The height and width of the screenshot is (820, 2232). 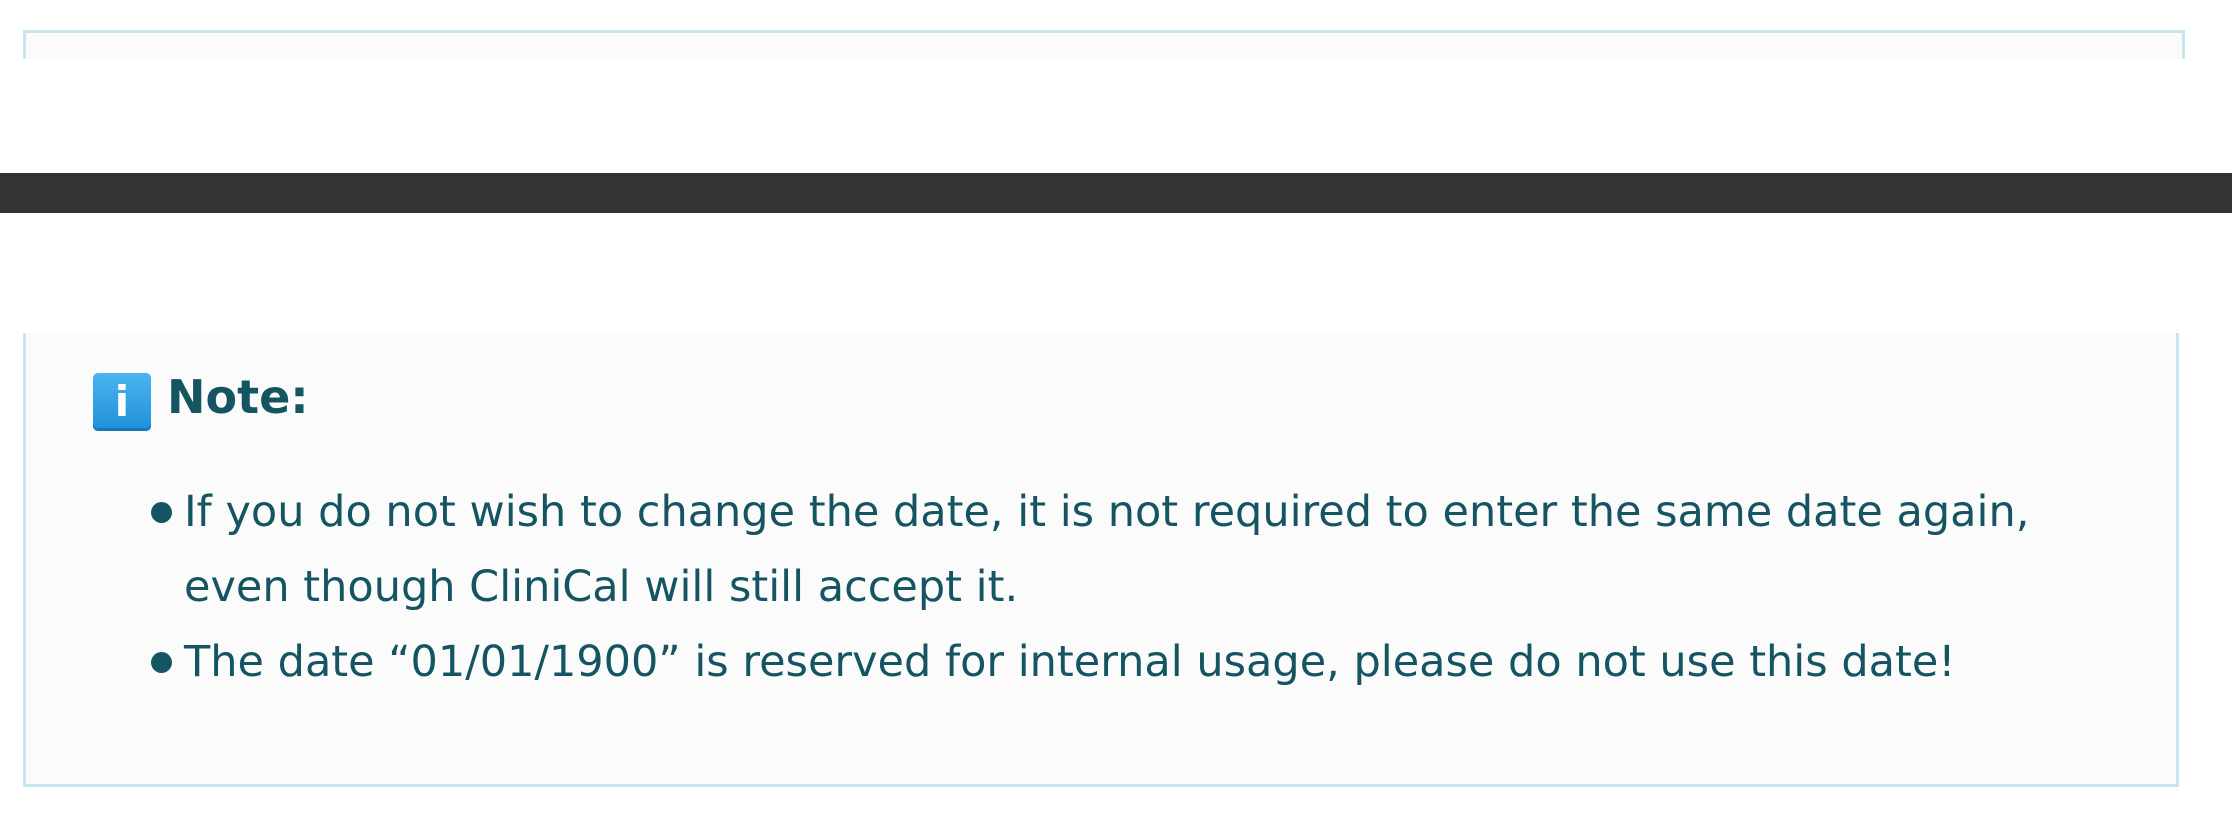 What do you see at coordinates (1104, 44) in the screenshot?
I see `previous-box-edge` at bounding box center [1104, 44].